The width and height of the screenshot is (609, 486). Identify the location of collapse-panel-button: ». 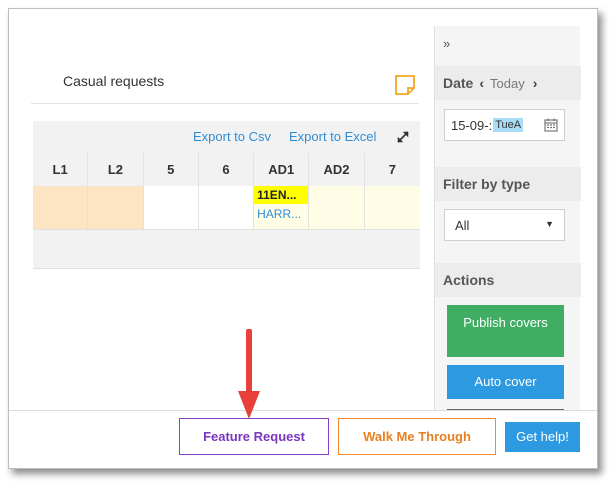
(446, 43).